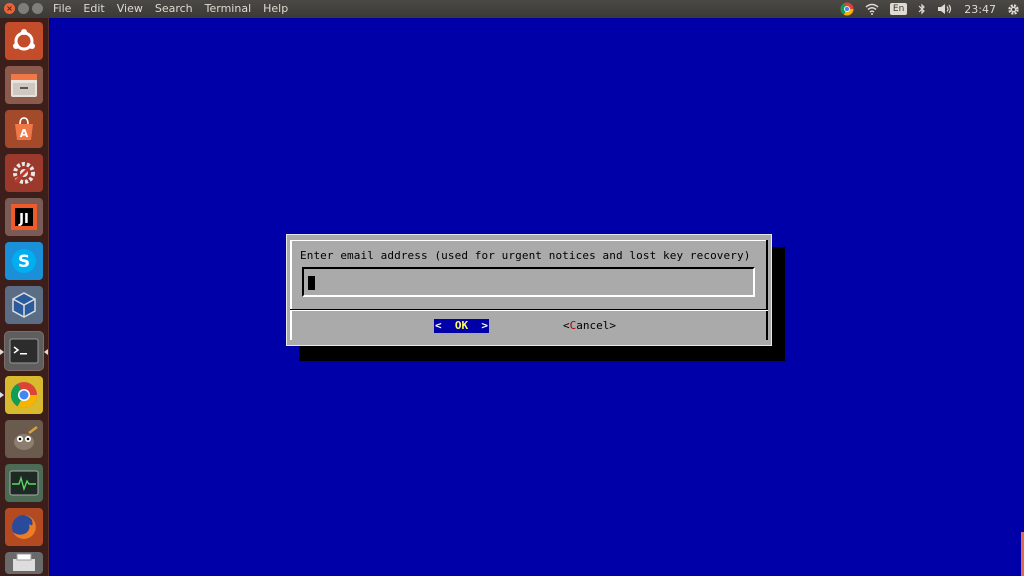 The image size is (1024, 576). What do you see at coordinates (24, 395) in the screenshot?
I see `chrome-icon` at bounding box center [24, 395].